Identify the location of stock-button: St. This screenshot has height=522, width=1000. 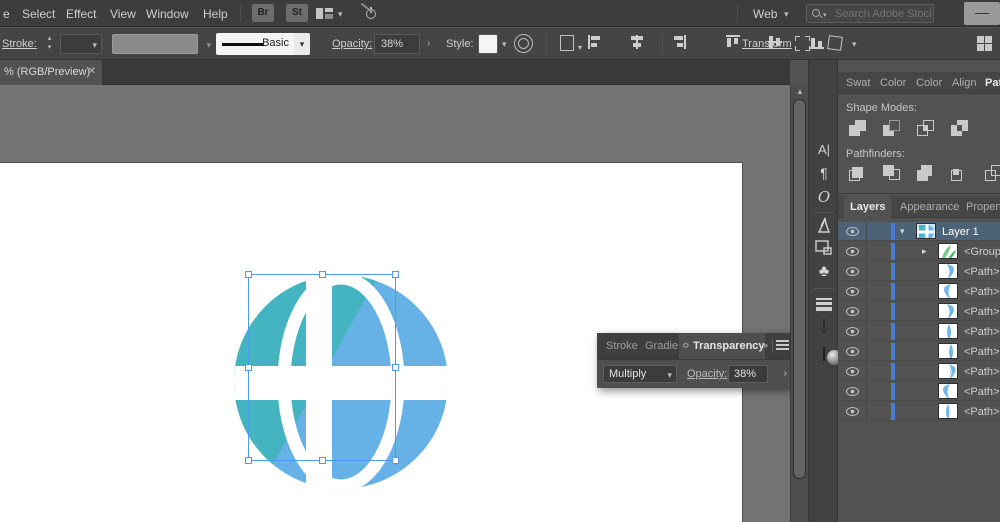
(297, 13).